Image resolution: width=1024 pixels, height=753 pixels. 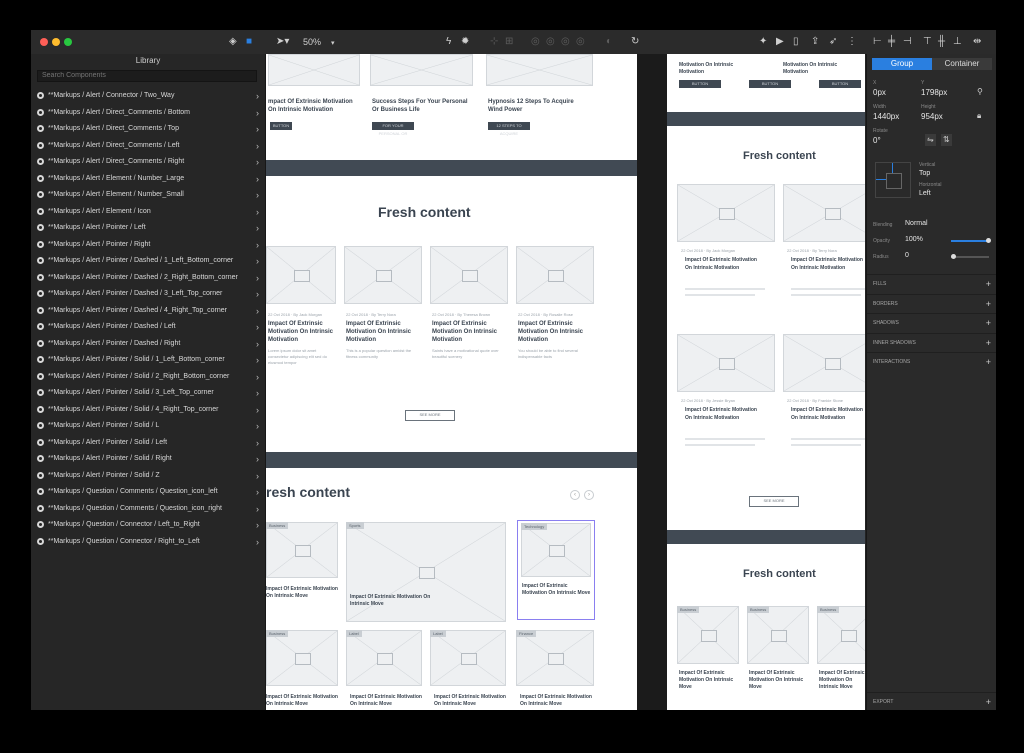 I want to click on card-button: FOR YOUR PERSONAL OR, so click(x=393, y=129).